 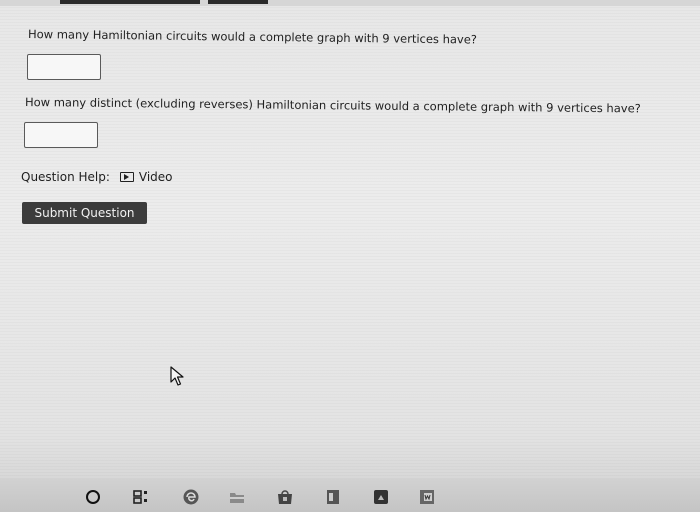 I want to click on video-help-link: Video, so click(x=146, y=177).